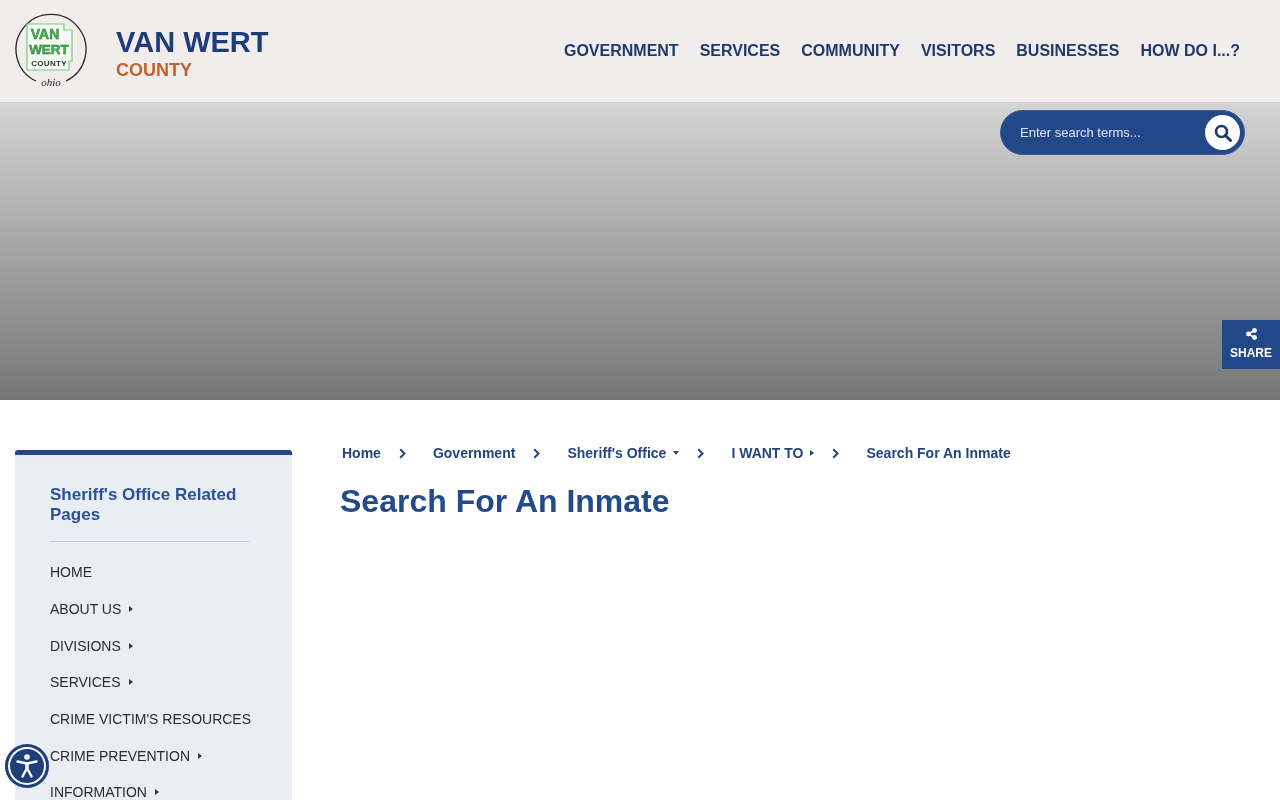 The width and height of the screenshot is (1280, 800). What do you see at coordinates (361, 453) in the screenshot?
I see `breadcrumb-link: Home` at bounding box center [361, 453].